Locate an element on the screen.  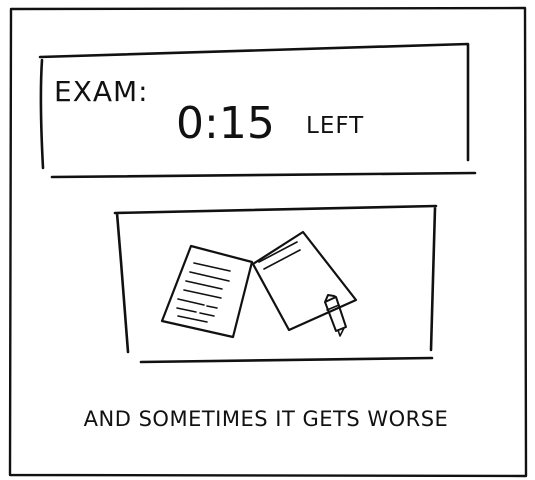
right-sheet-outline is located at coordinates (304, 281).